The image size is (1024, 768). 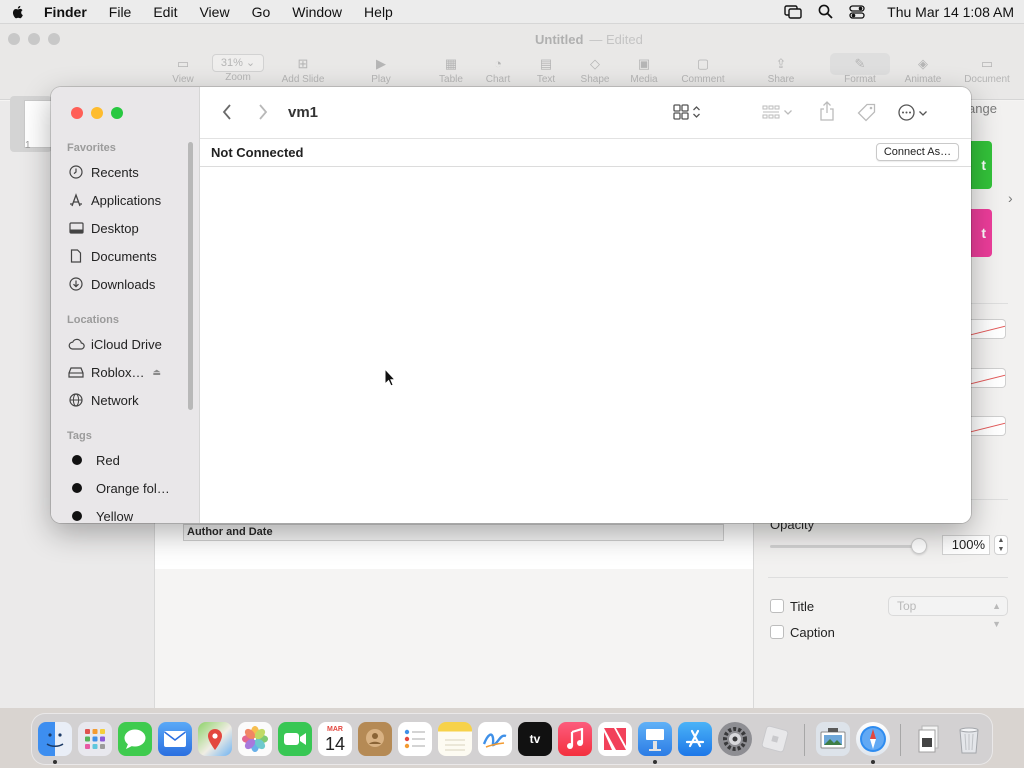 What do you see at coordinates (907, 606) in the screenshot?
I see `title-position-value: Top` at bounding box center [907, 606].